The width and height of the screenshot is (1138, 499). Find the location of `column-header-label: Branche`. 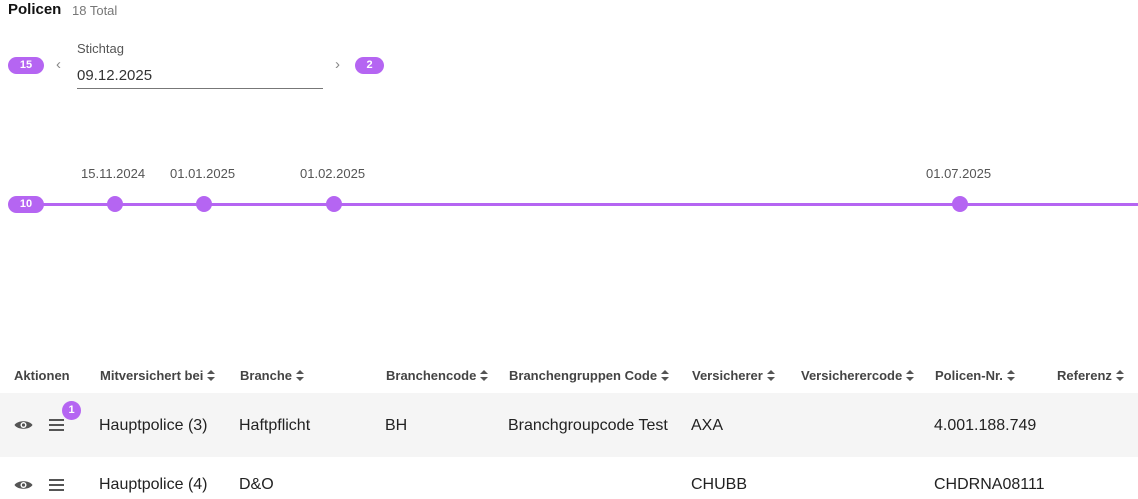

column-header-label: Branche is located at coordinates (266, 375).